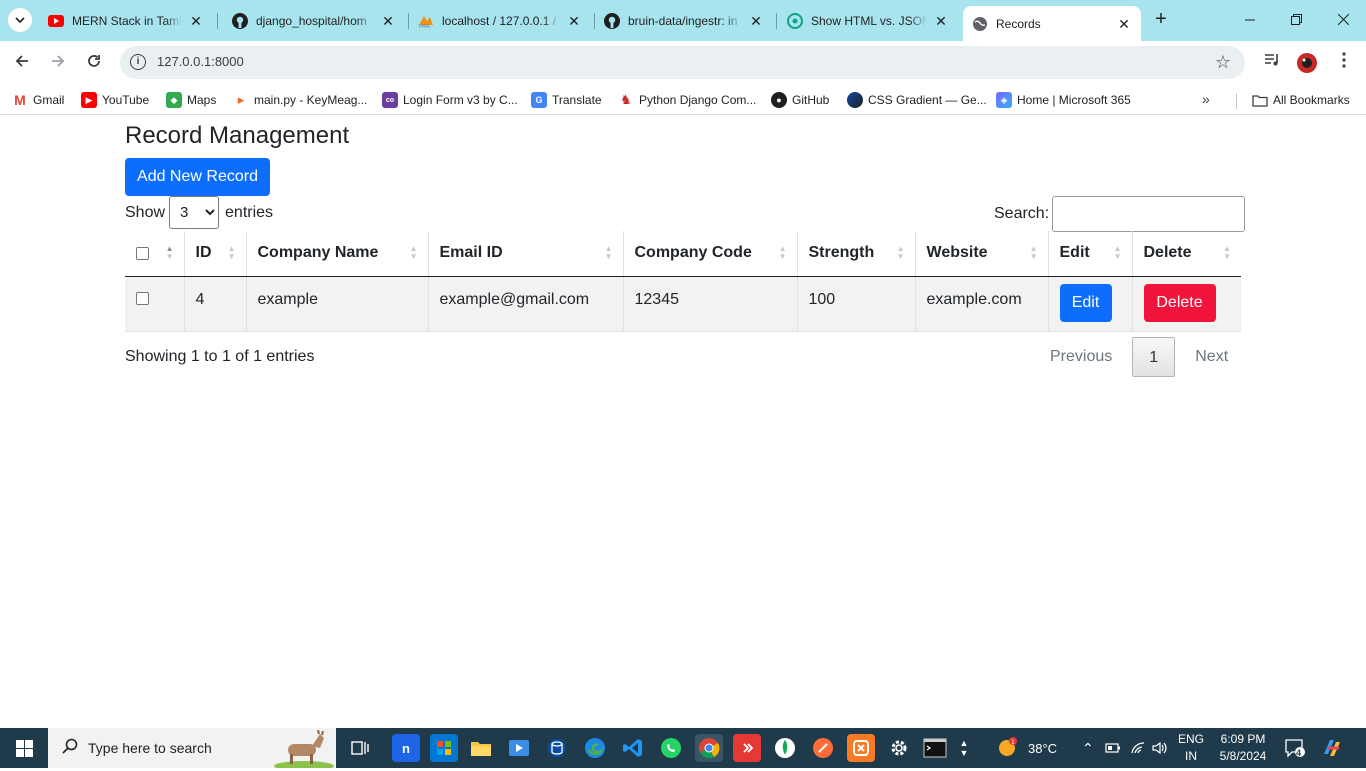 The image size is (1366, 771). Describe the element at coordinates (557, 748) in the screenshot. I see `database-app-icon` at that location.